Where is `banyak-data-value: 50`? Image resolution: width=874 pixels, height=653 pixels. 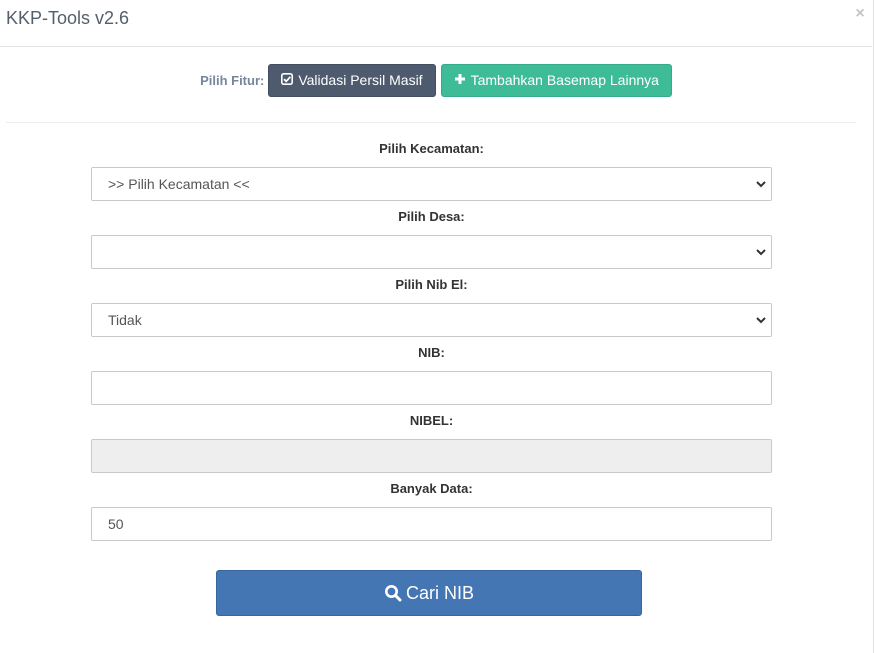 banyak-data-value: 50 is located at coordinates (116, 524).